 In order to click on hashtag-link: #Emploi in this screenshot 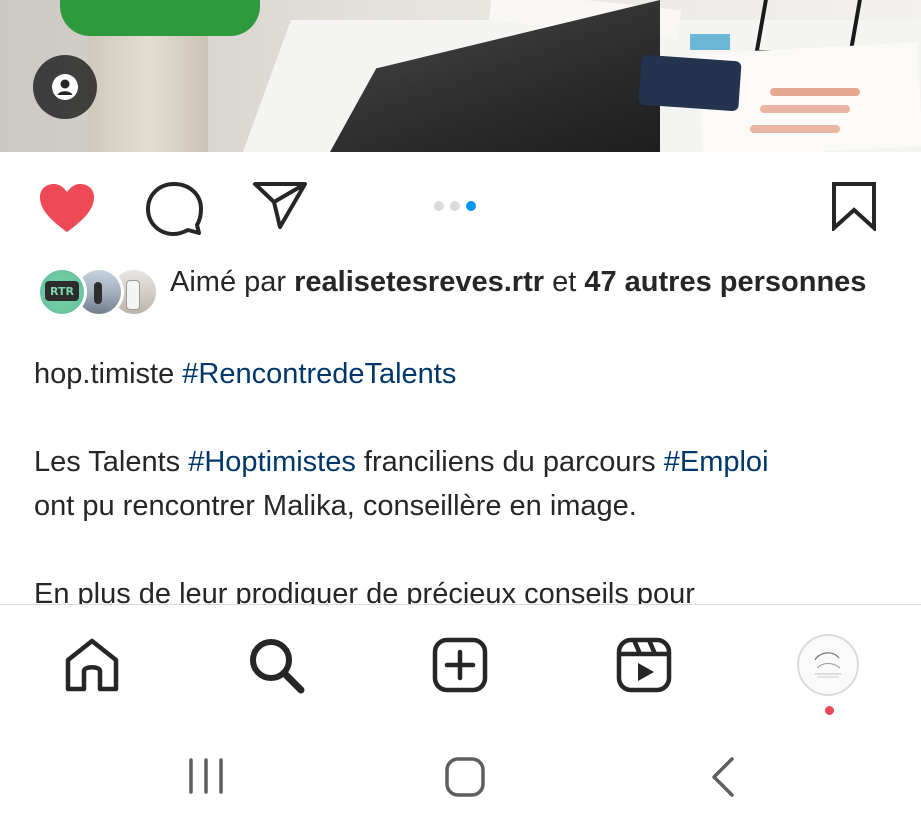, I will do `click(716, 462)`.